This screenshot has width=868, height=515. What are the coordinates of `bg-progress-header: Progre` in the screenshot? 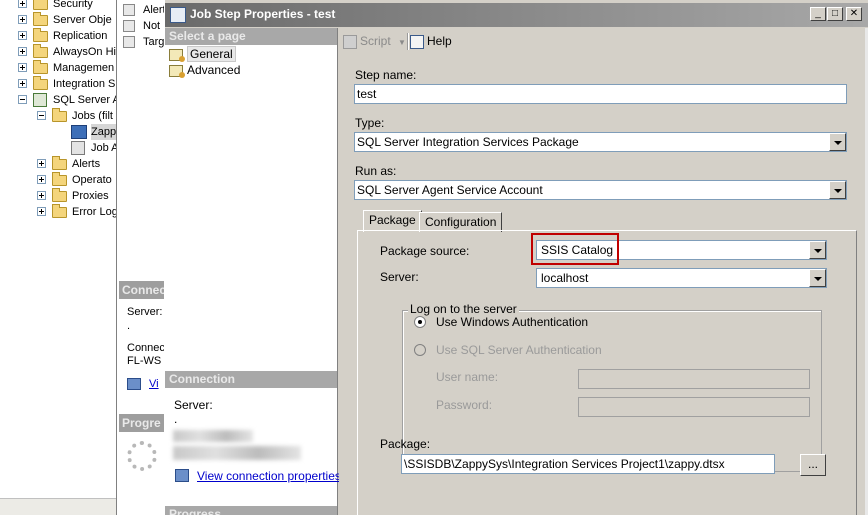 It's located at (142, 423).